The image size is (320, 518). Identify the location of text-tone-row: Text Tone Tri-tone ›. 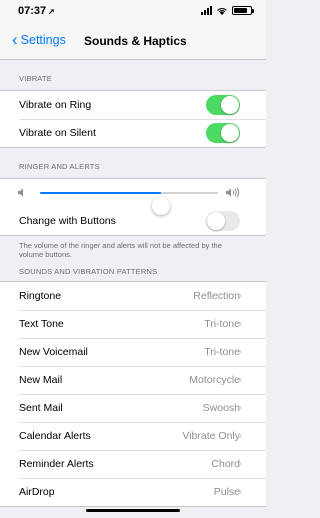
(133, 324).